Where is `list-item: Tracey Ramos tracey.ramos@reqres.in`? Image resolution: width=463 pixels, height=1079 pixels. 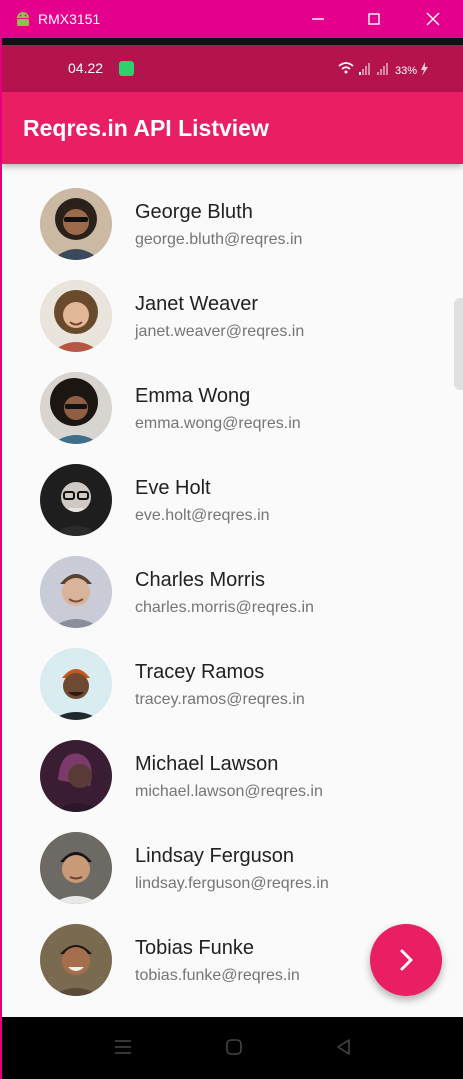 list-item: Tracey Ramos tracey.ramos@reqres.in is located at coordinates (232, 694).